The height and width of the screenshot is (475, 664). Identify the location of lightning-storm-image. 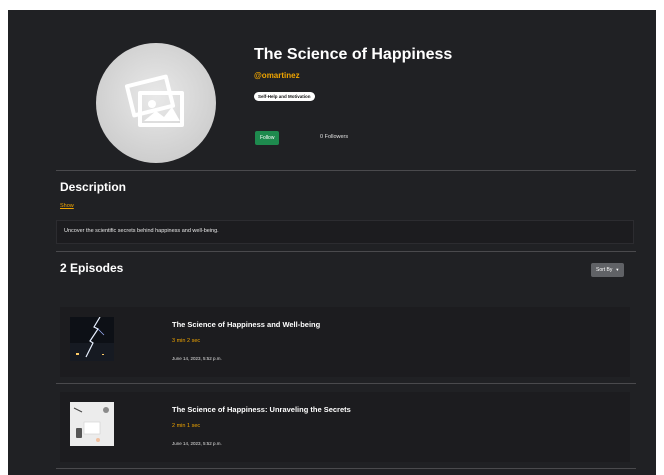
(92, 339).